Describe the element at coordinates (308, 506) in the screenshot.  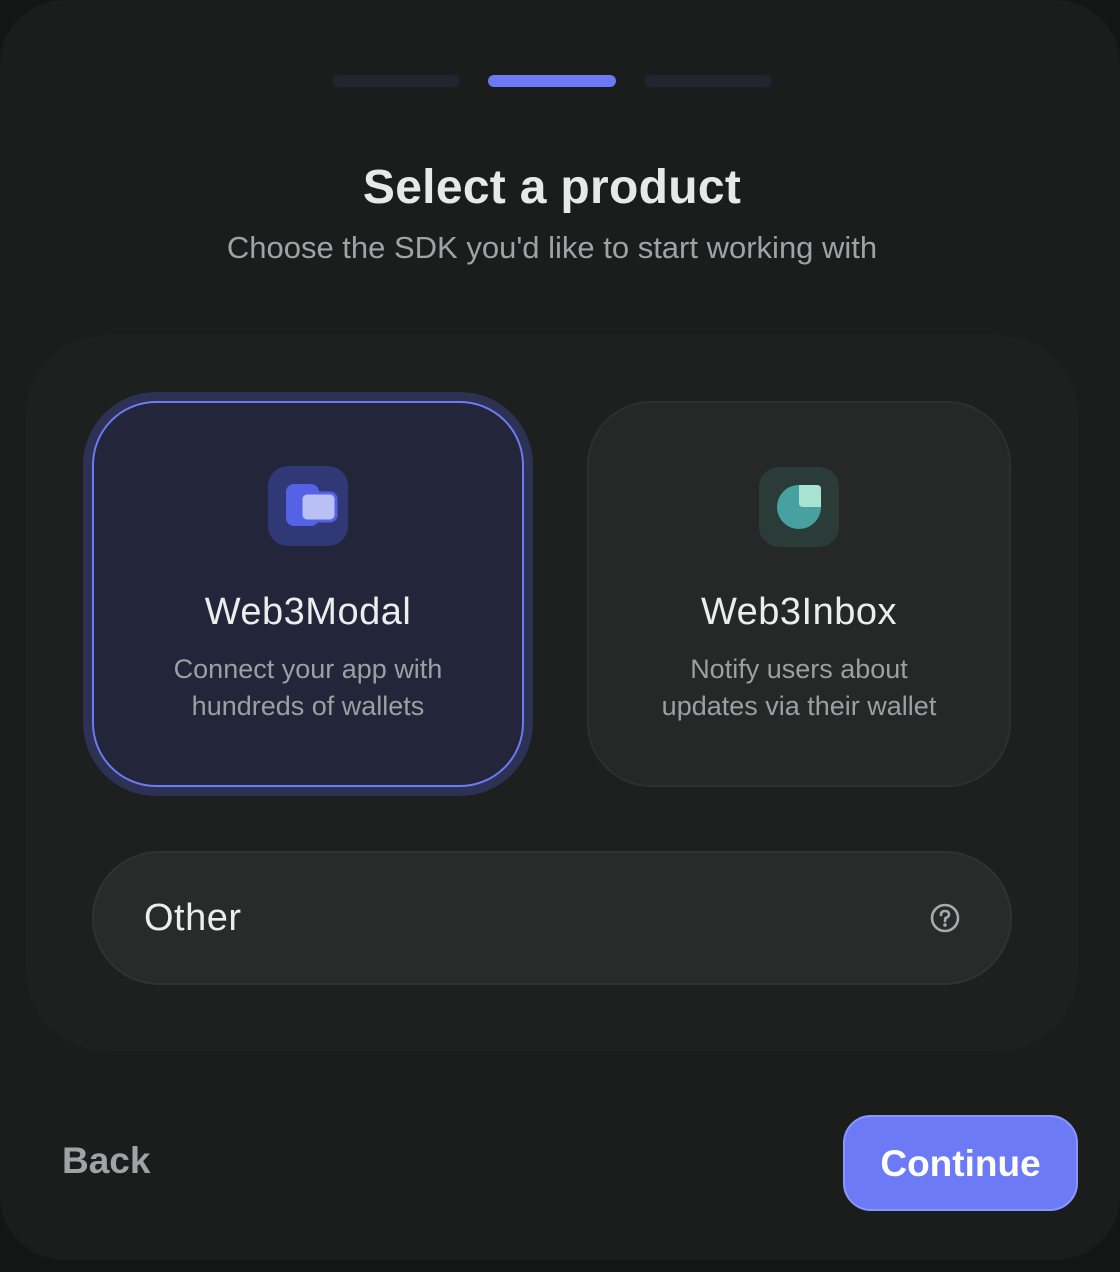
I see `stacked-squares-icon` at that location.